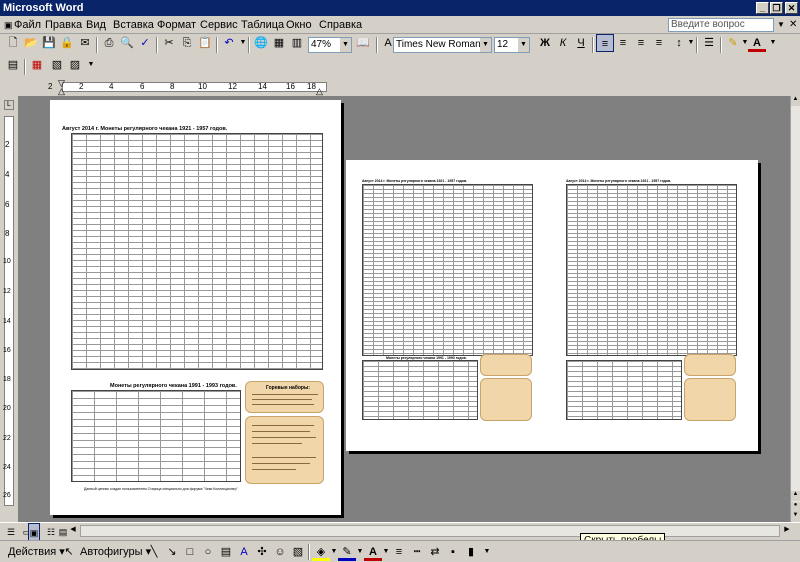  Describe the element at coordinates (13, 65) in the screenshot. I see `document-map-icon: ▤` at that location.